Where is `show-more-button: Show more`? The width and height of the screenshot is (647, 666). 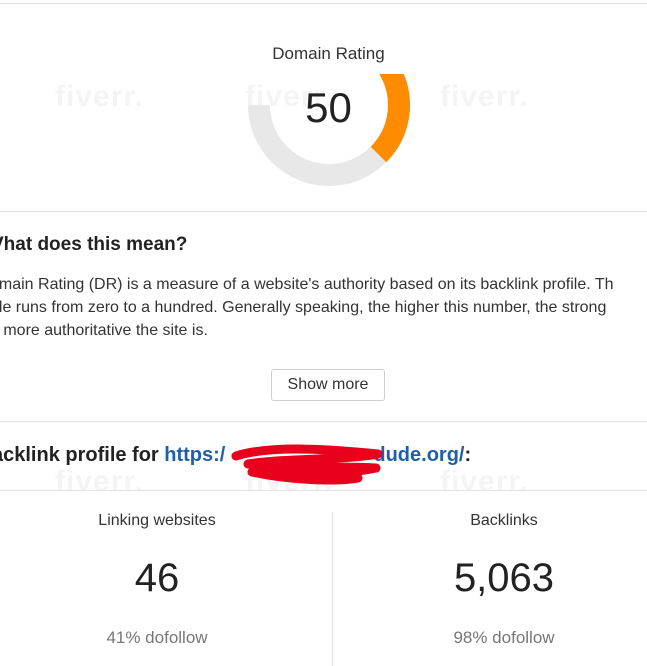
show-more-button: Show more is located at coordinates (328, 385).